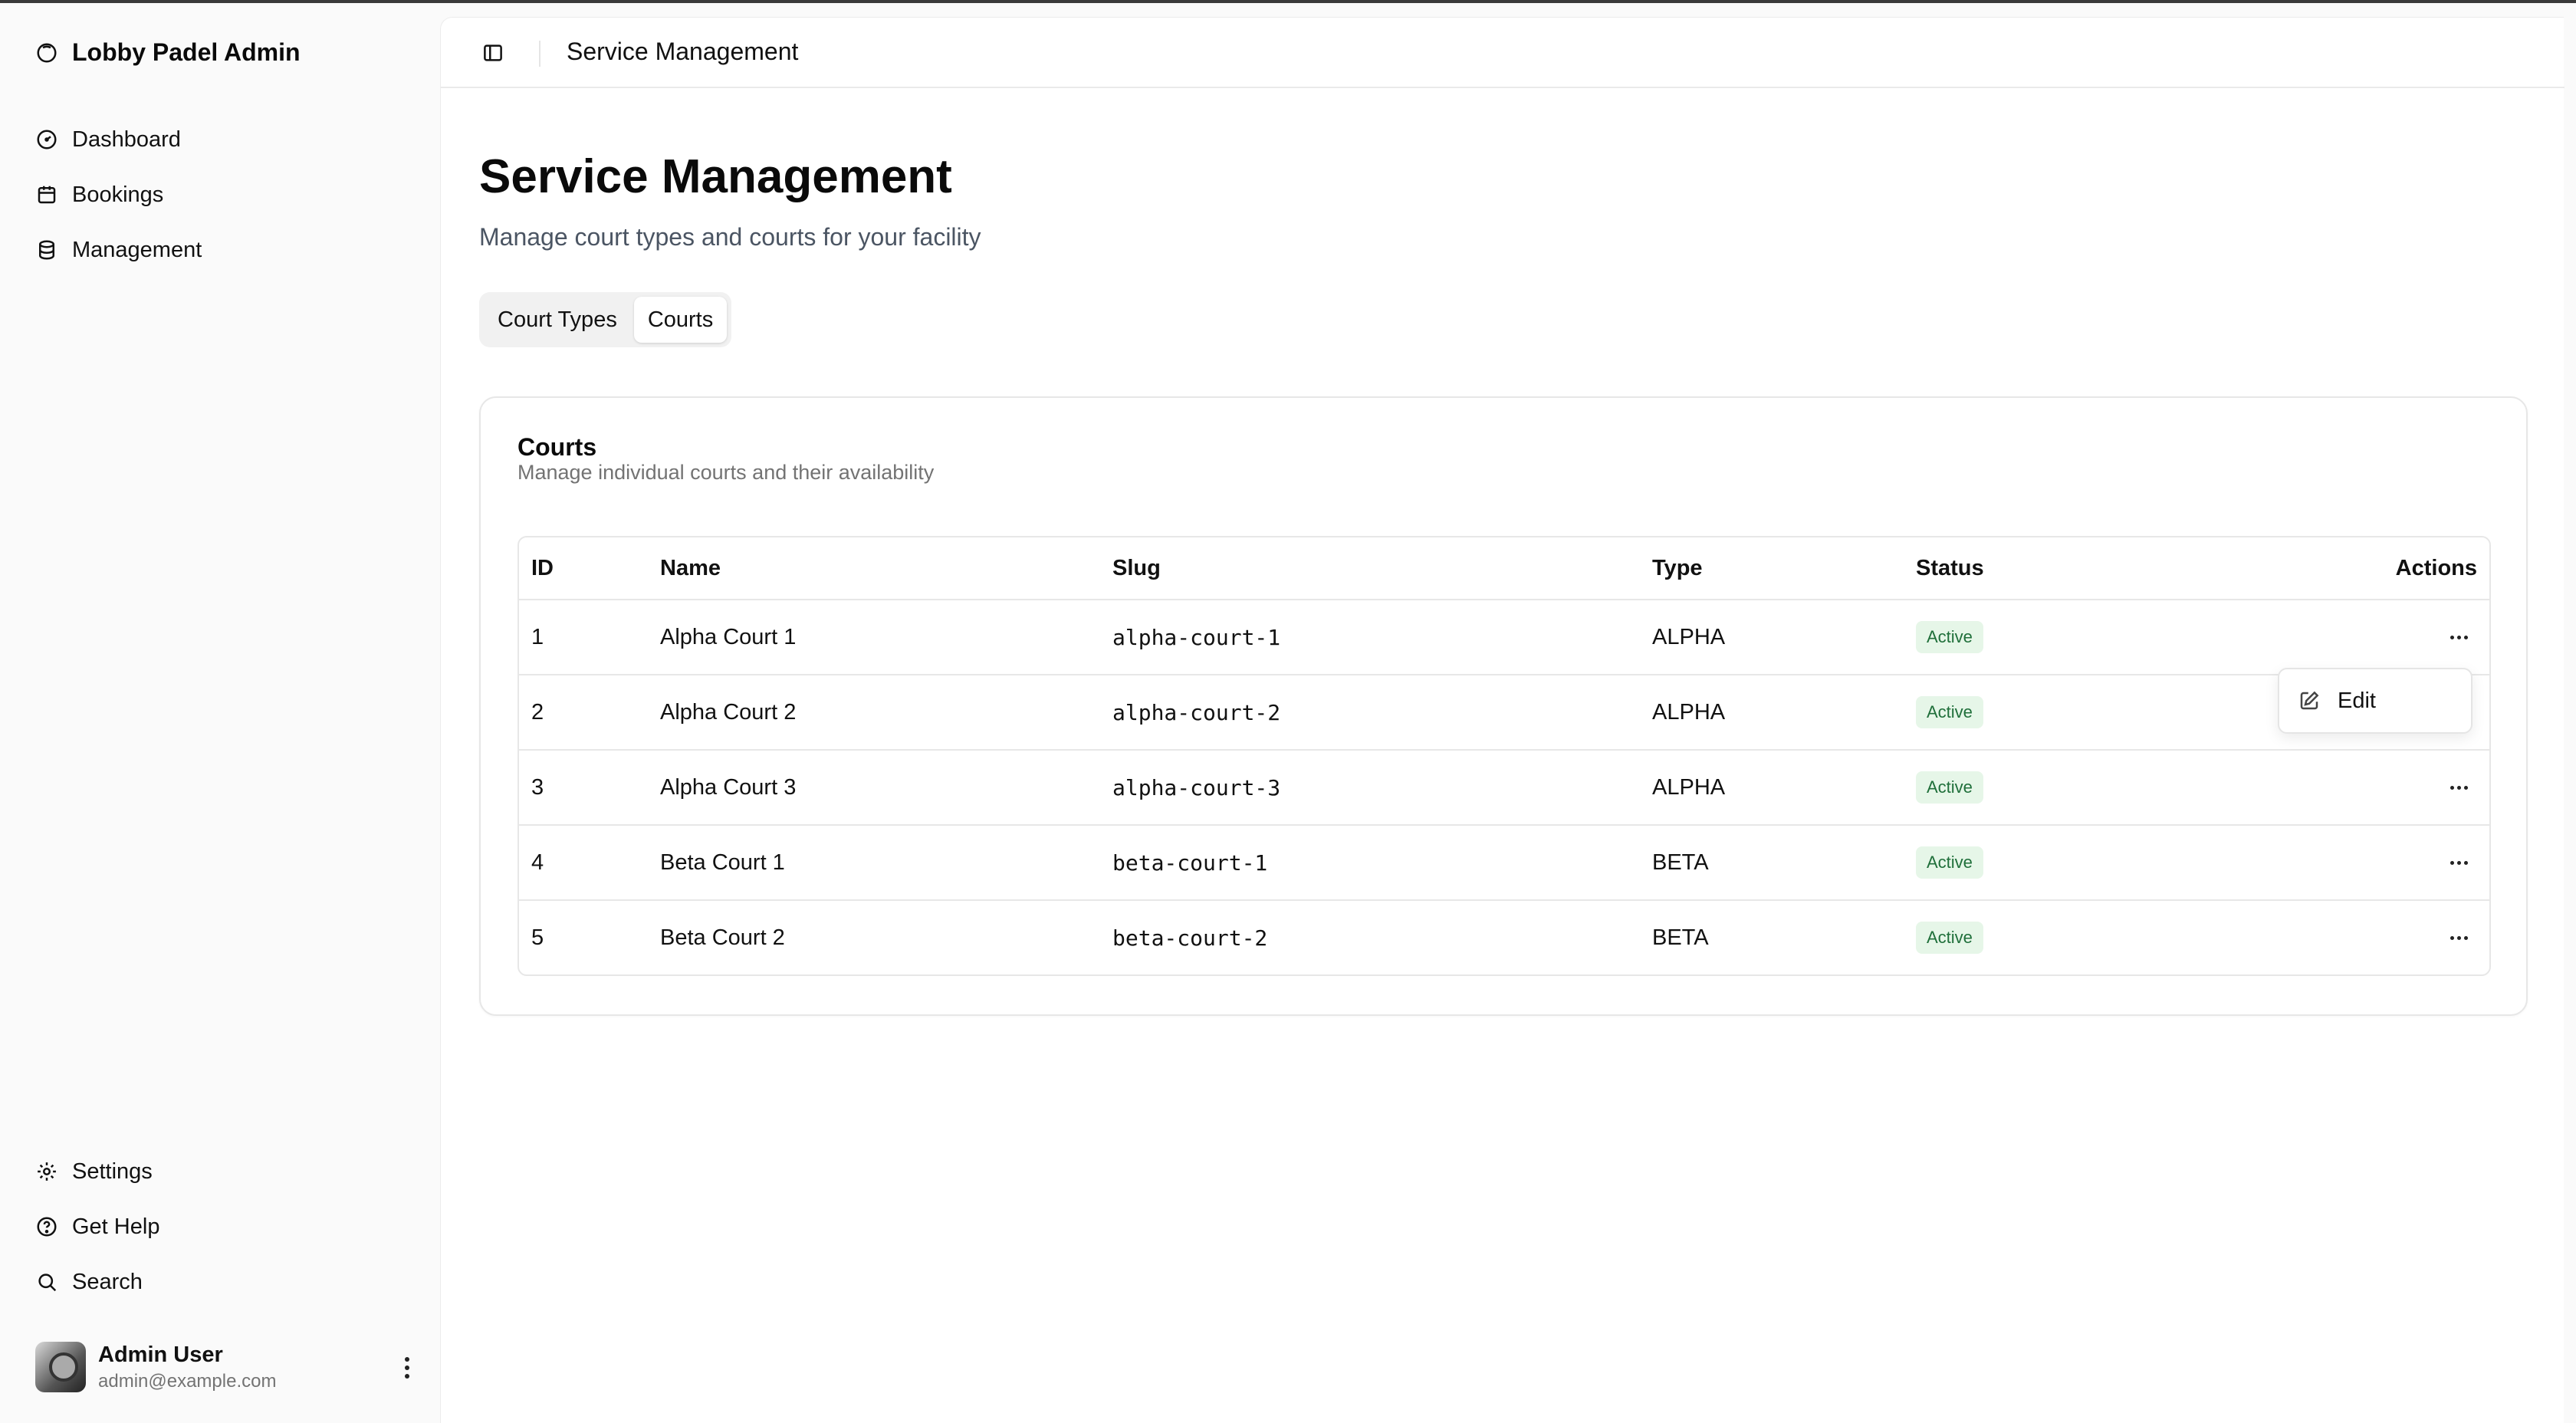 The width and height of the screenshot is (2576, 1423). Describe the element at coordinates (1677, 568) in the screenshot. I see `column-header-type: Type` at that location.